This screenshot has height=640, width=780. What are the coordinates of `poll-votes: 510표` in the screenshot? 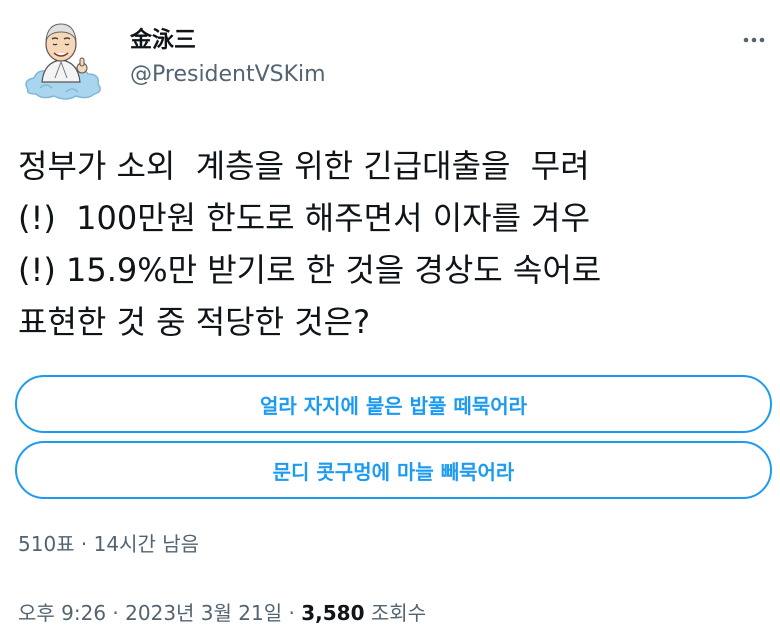 It's located at (46, 544).